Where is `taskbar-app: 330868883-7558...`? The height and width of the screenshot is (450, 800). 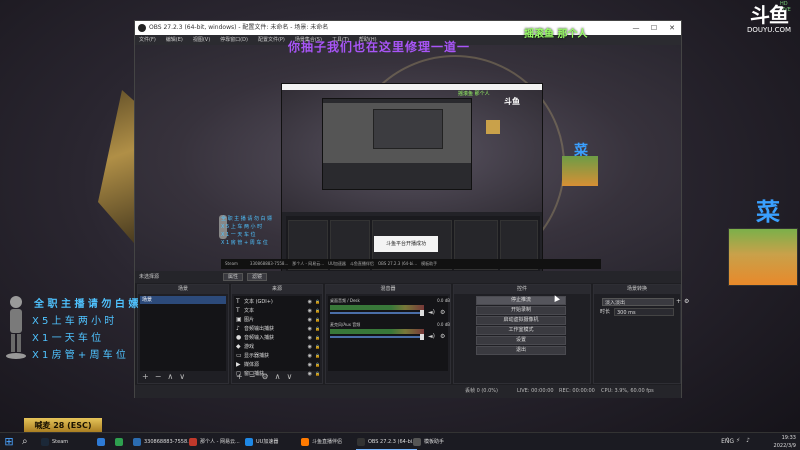 taskbar-app: 330868883-7558... is located at coordinates (162, 442).